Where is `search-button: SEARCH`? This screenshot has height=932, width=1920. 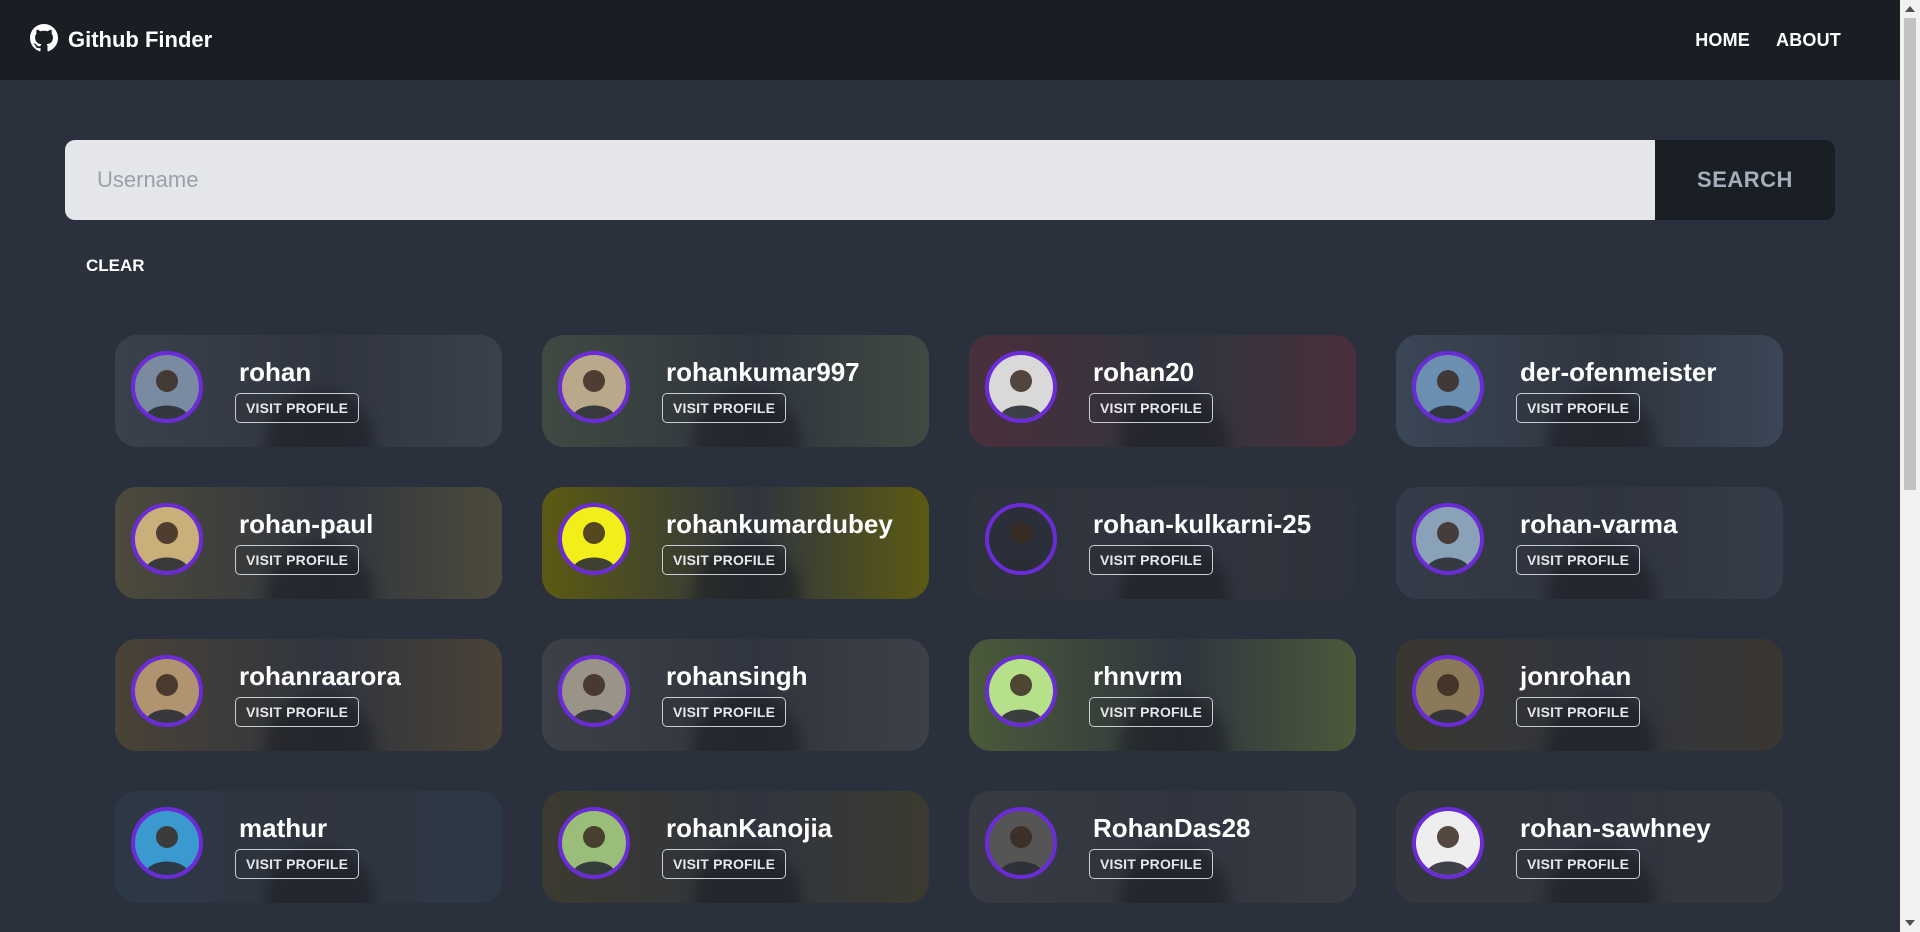
search-button: SEARCH is located at coordinates (1745, 180).